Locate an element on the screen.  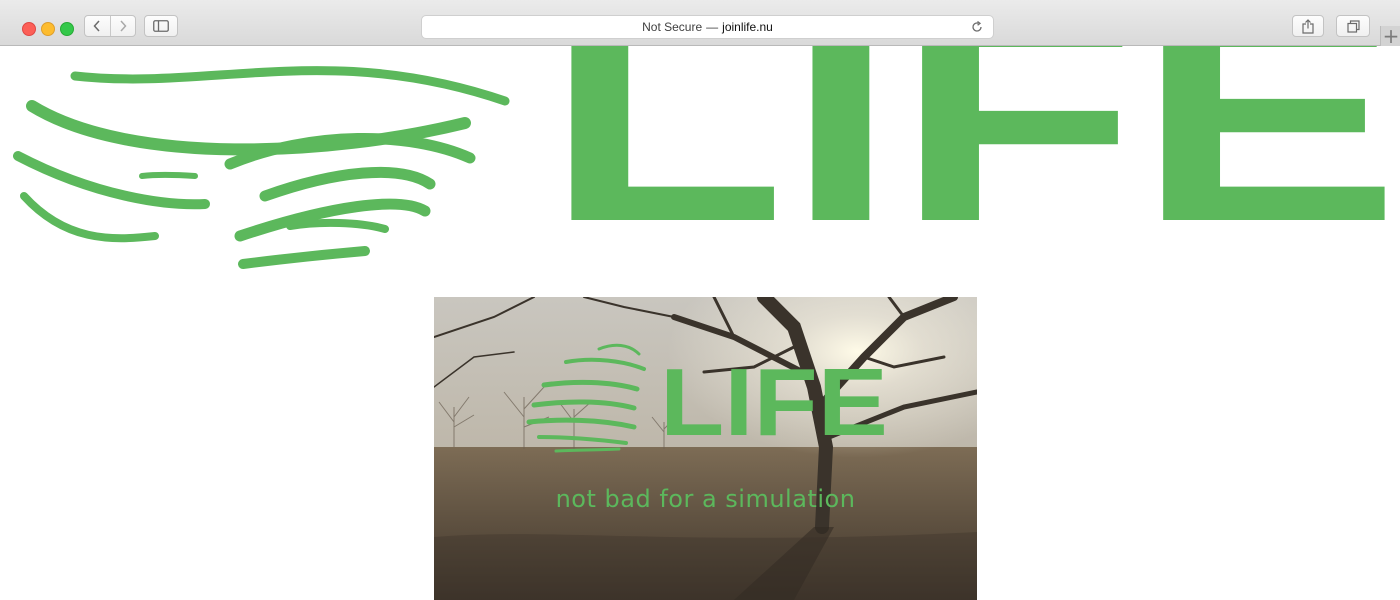
wave-mark-icon is located at coordinates (261, 167).